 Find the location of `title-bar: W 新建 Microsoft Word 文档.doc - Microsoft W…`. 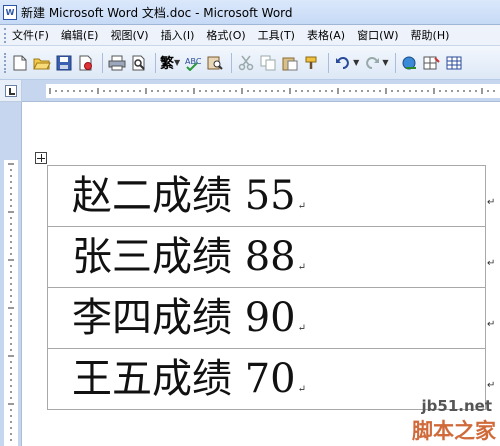

title-bar: W 新建 Microsoft Word 文档.doc - Microsoft W… is located at coordinates (250, 12).